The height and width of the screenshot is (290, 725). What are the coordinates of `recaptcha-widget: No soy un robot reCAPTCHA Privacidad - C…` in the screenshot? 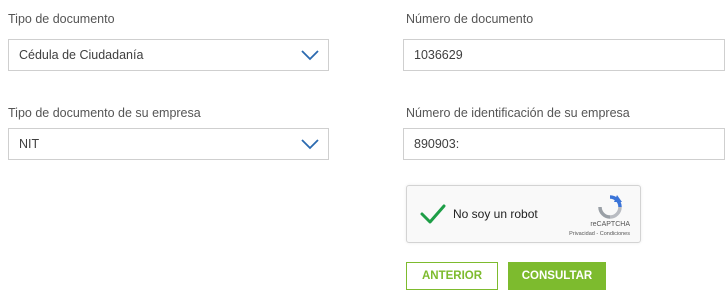 It's located at (523, 214).